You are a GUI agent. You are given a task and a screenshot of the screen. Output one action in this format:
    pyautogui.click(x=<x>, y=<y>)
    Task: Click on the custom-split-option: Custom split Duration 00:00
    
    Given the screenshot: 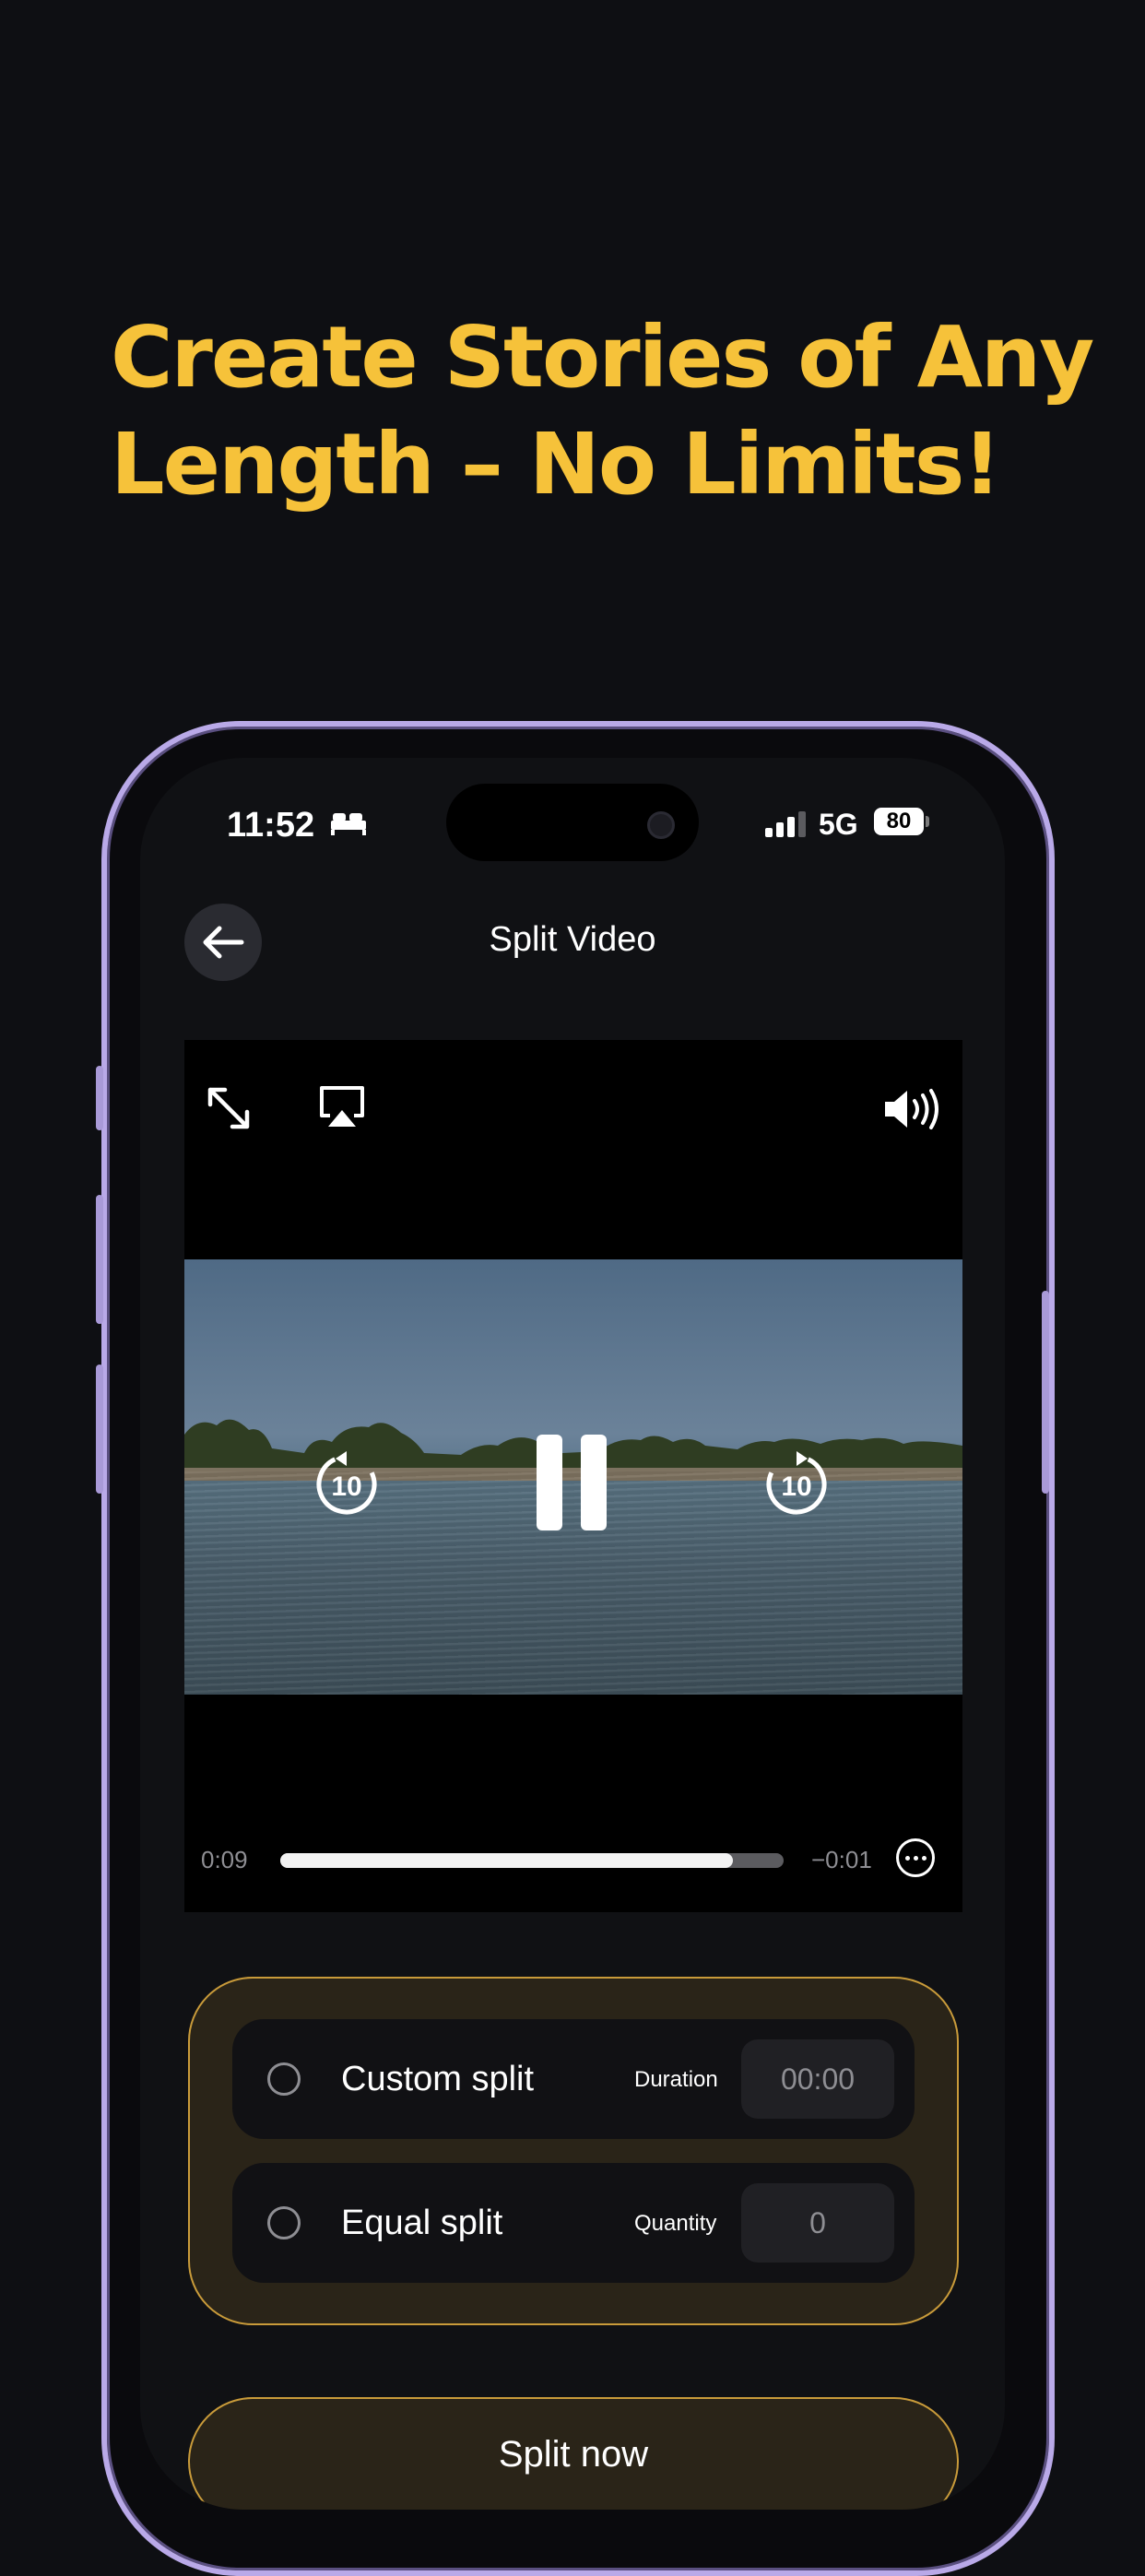 What is the action you would take?
    pyautogui.click(x=573, y=2079)
    